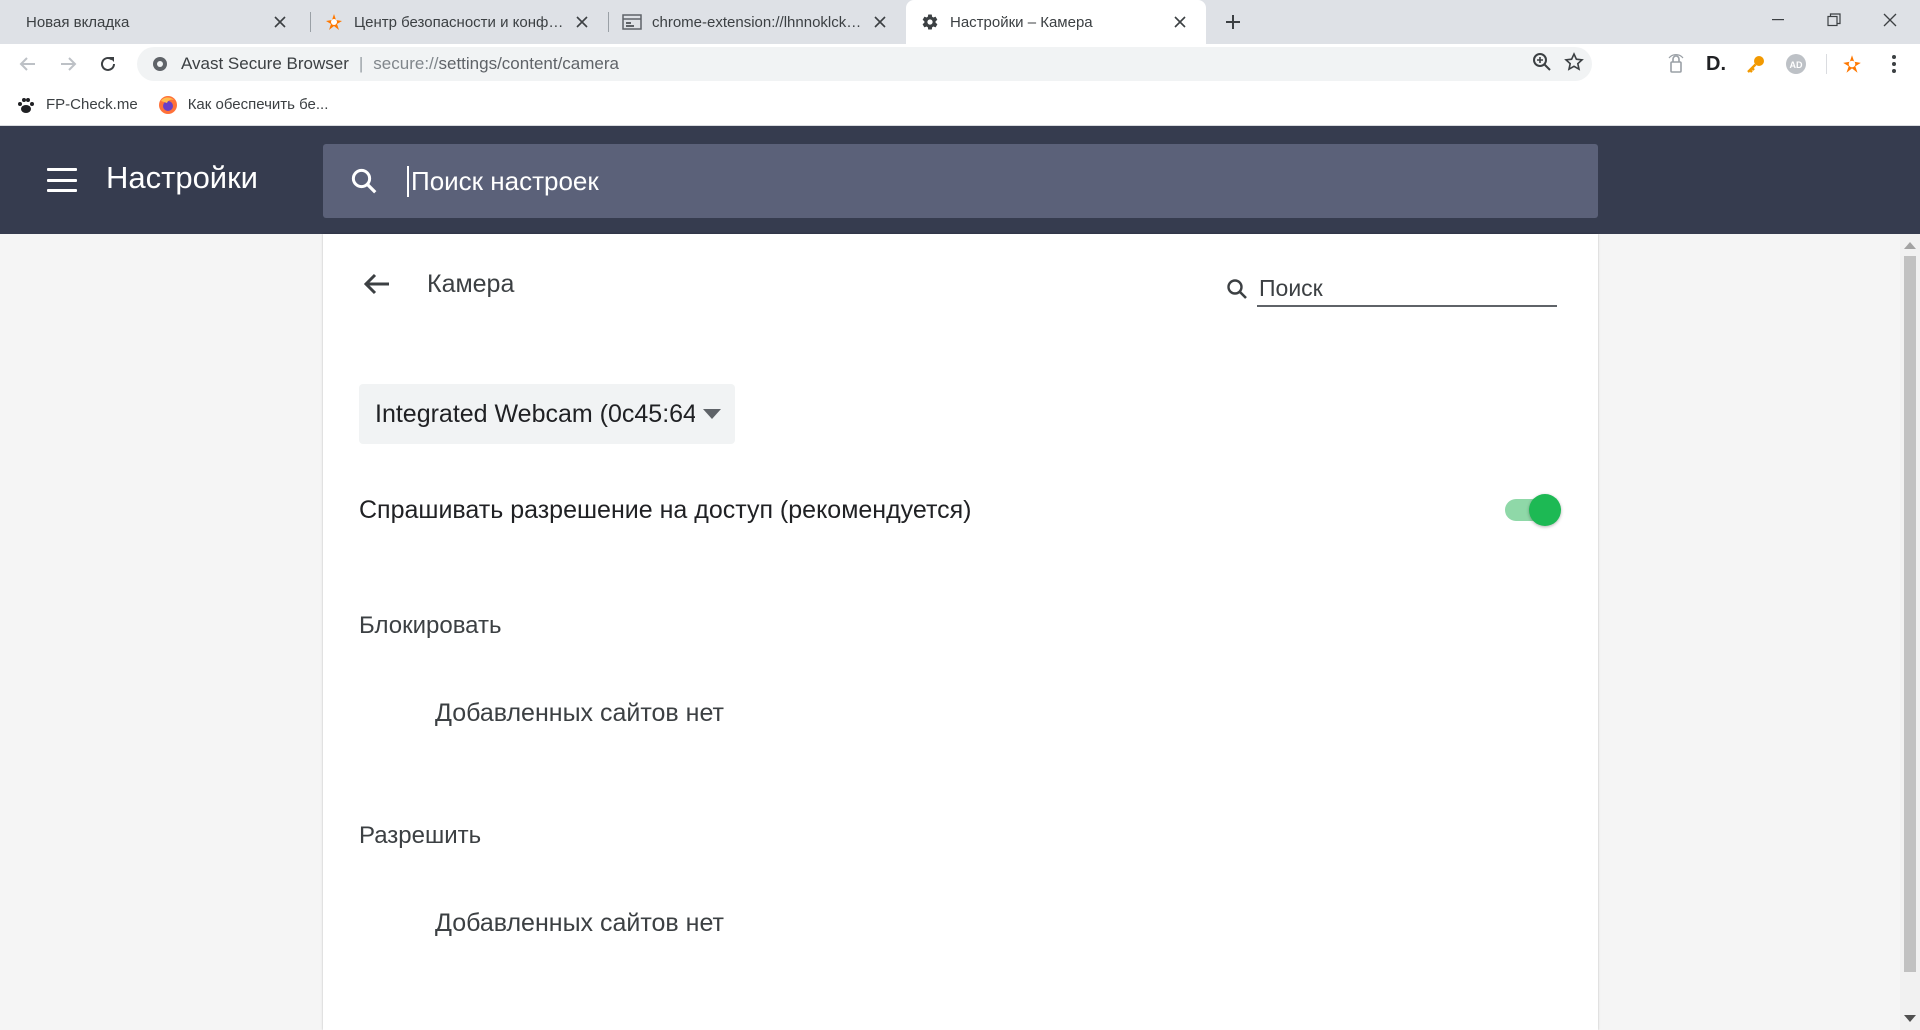  I want to click on restore-button, so click(1834, 20).